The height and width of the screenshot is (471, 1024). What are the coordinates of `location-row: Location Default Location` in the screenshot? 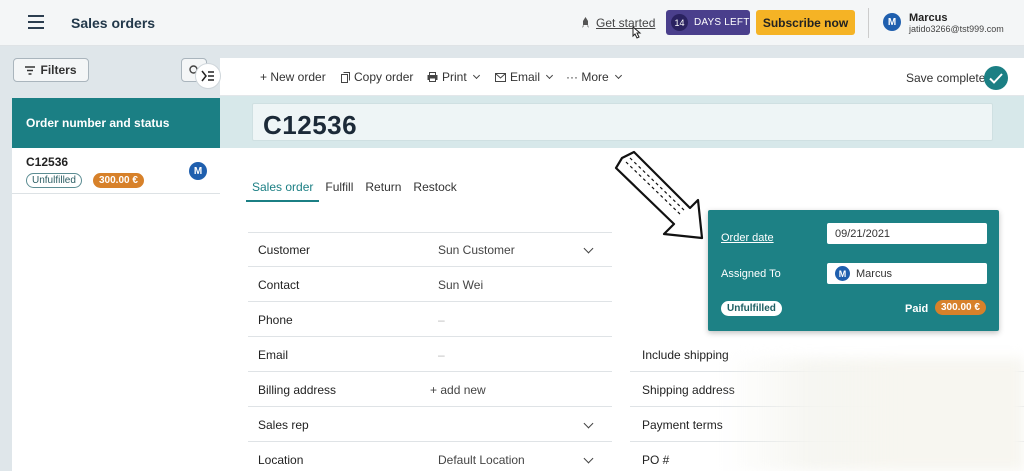 It's located at (430, 456).